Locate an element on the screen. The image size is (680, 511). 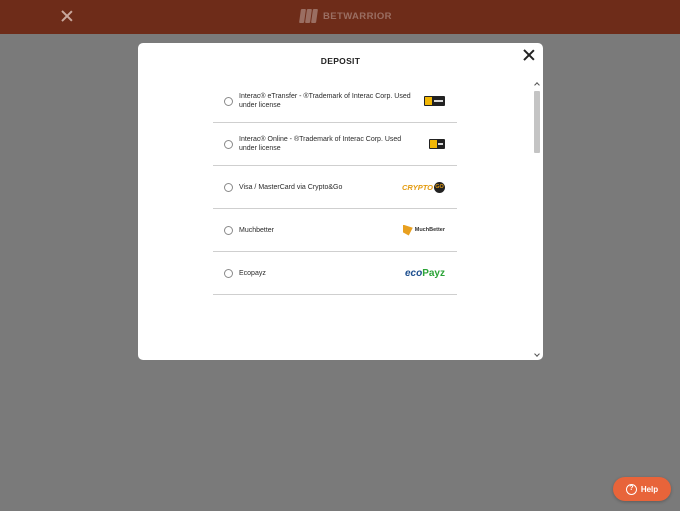
scroll-up-arrow-icon is located at coordinates (537, 84).